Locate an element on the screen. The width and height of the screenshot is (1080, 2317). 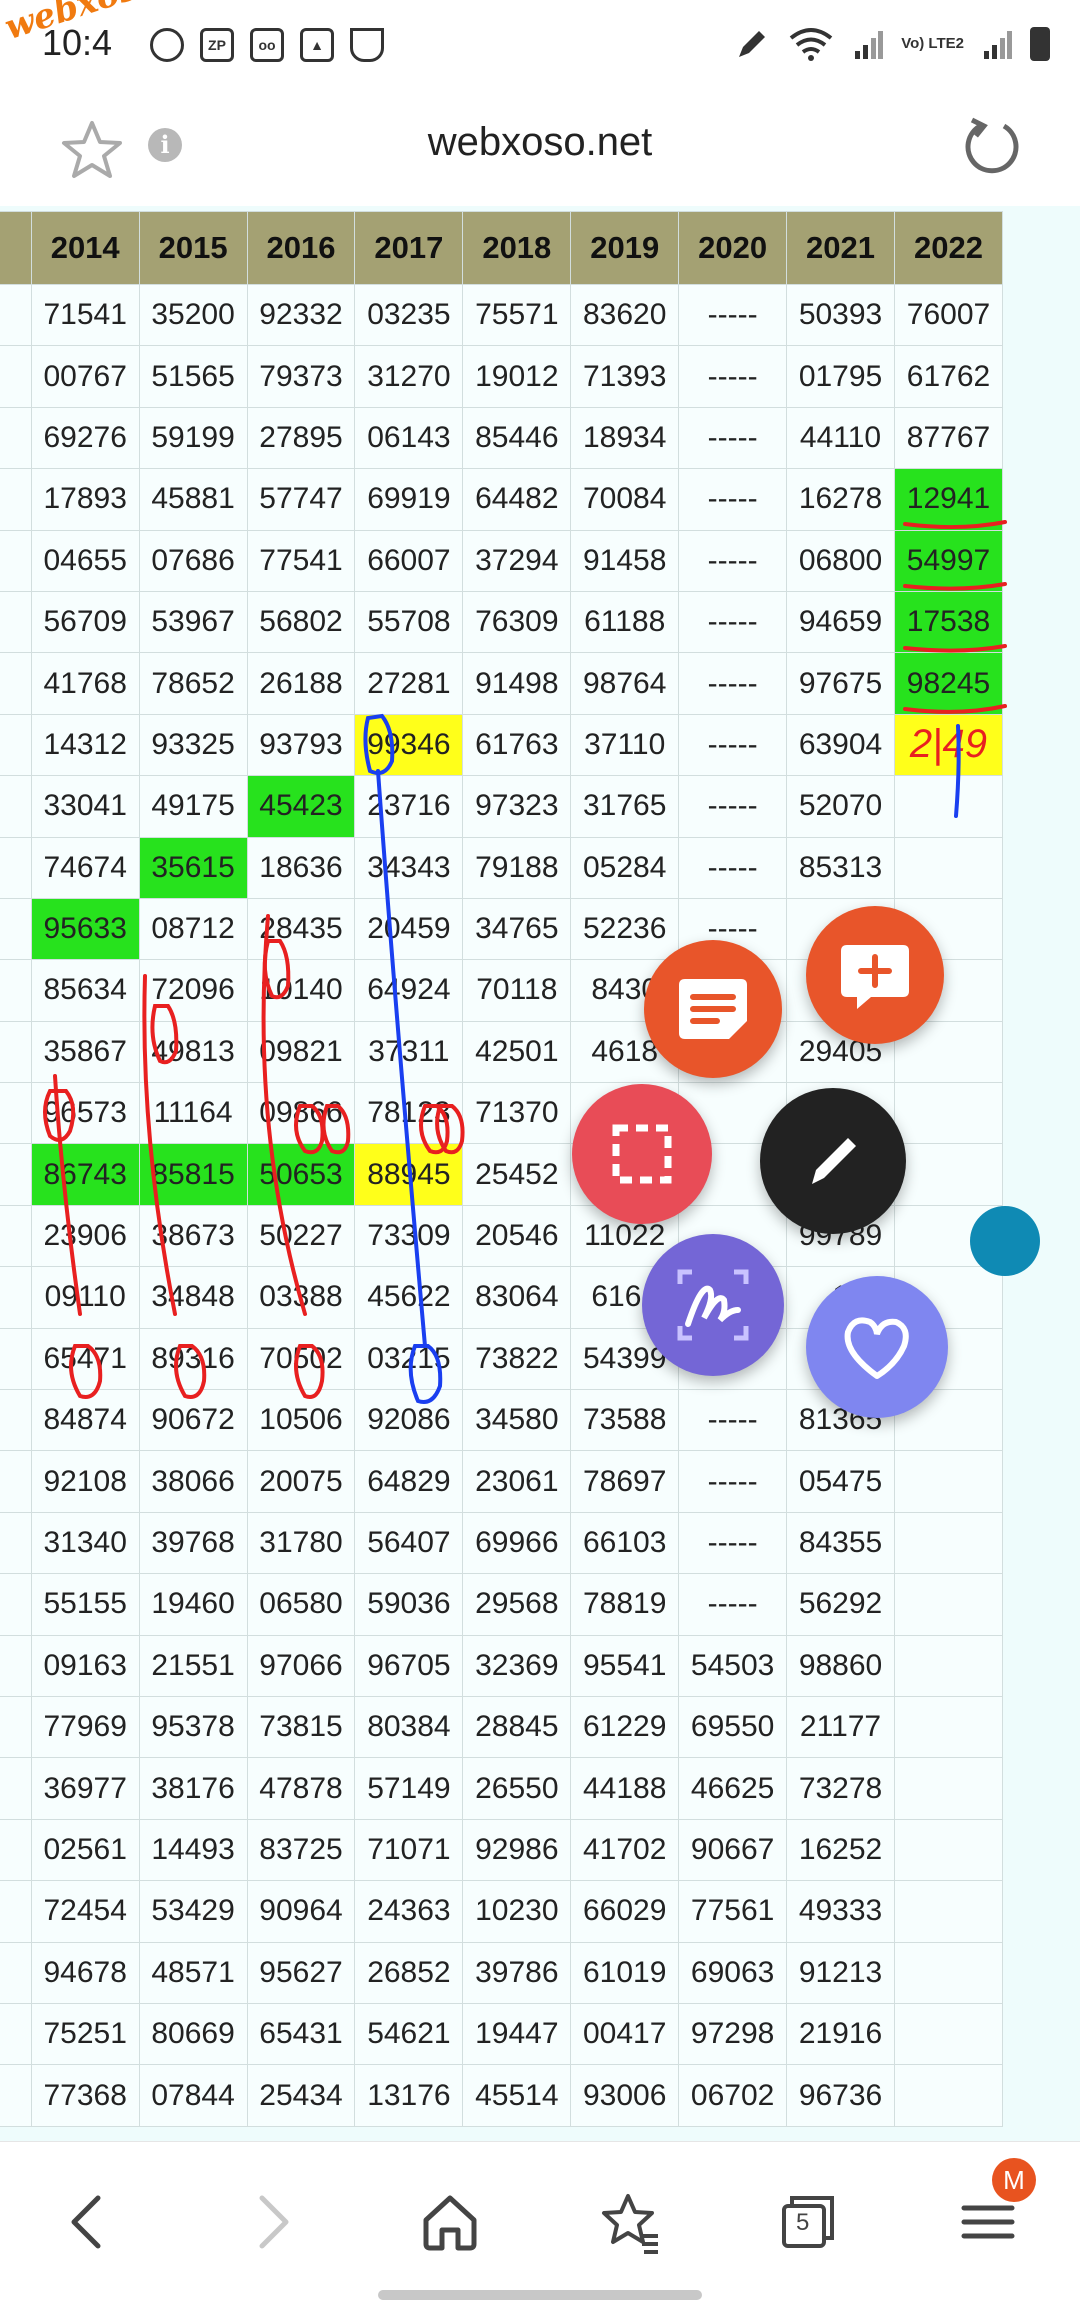
table-cell: 48 is located at coordinates (16, 1420).